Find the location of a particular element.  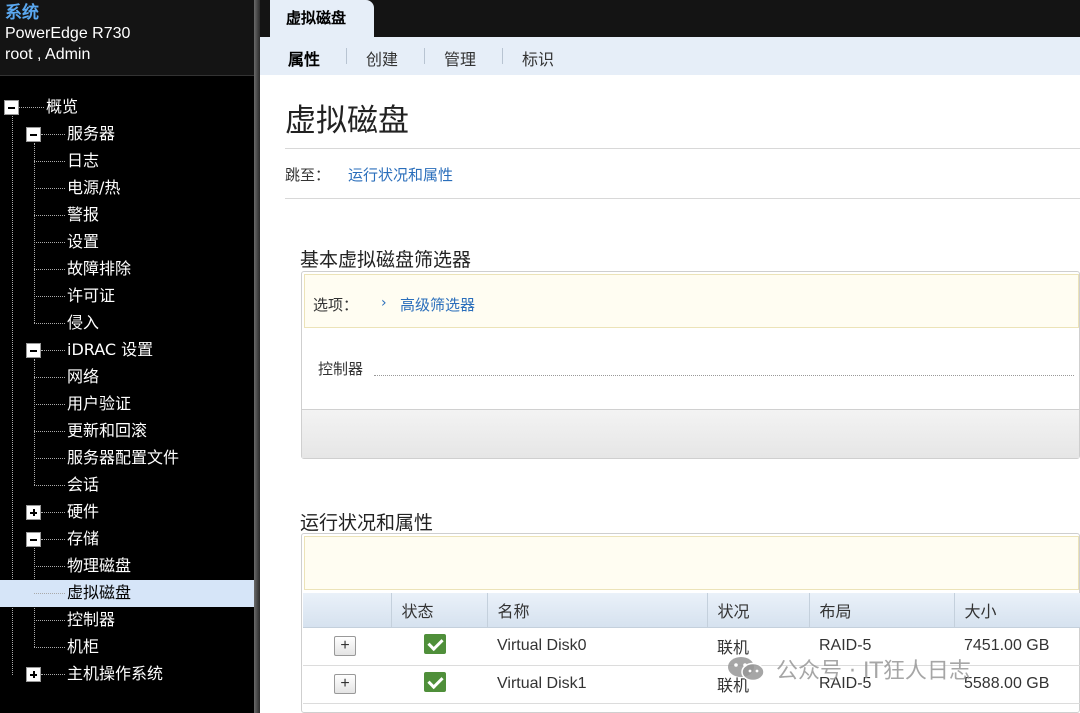

options-label: 选项： is located at coordinates (336, 305).